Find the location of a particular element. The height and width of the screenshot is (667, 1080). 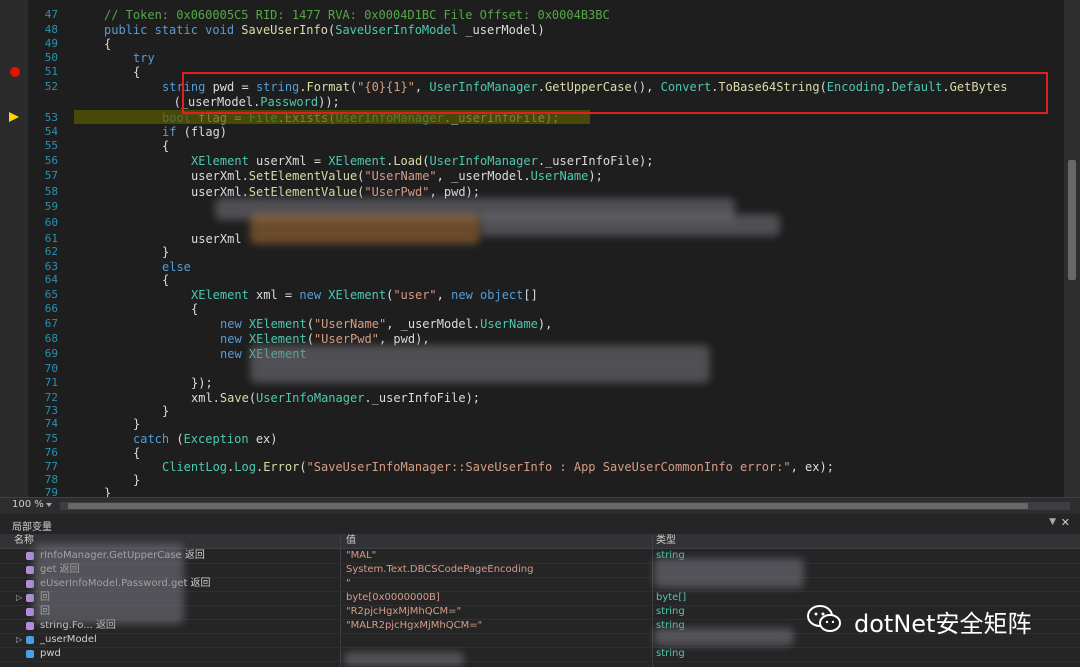

code-token: "UserName" is located at coordinates (400, 176).